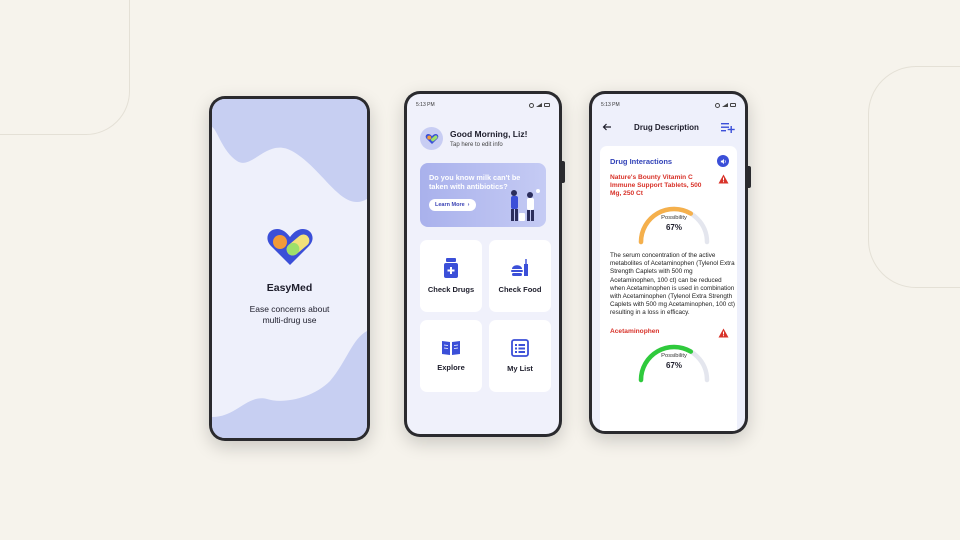  What do you see at coordinates (489, 134) in the screenshot?
I see `greeting-title: Good Morning, Liz!` at bounding box center [489, 134].